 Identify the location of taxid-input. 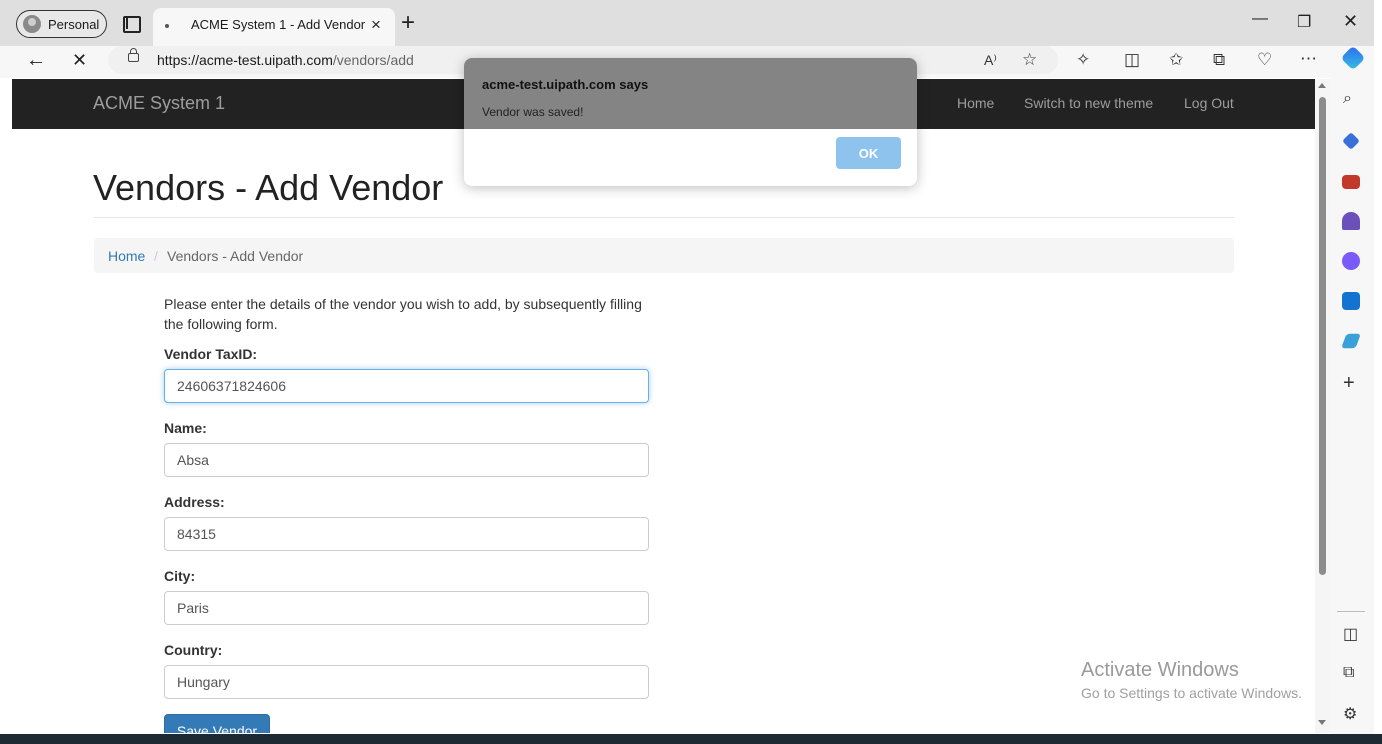
(406, 386).